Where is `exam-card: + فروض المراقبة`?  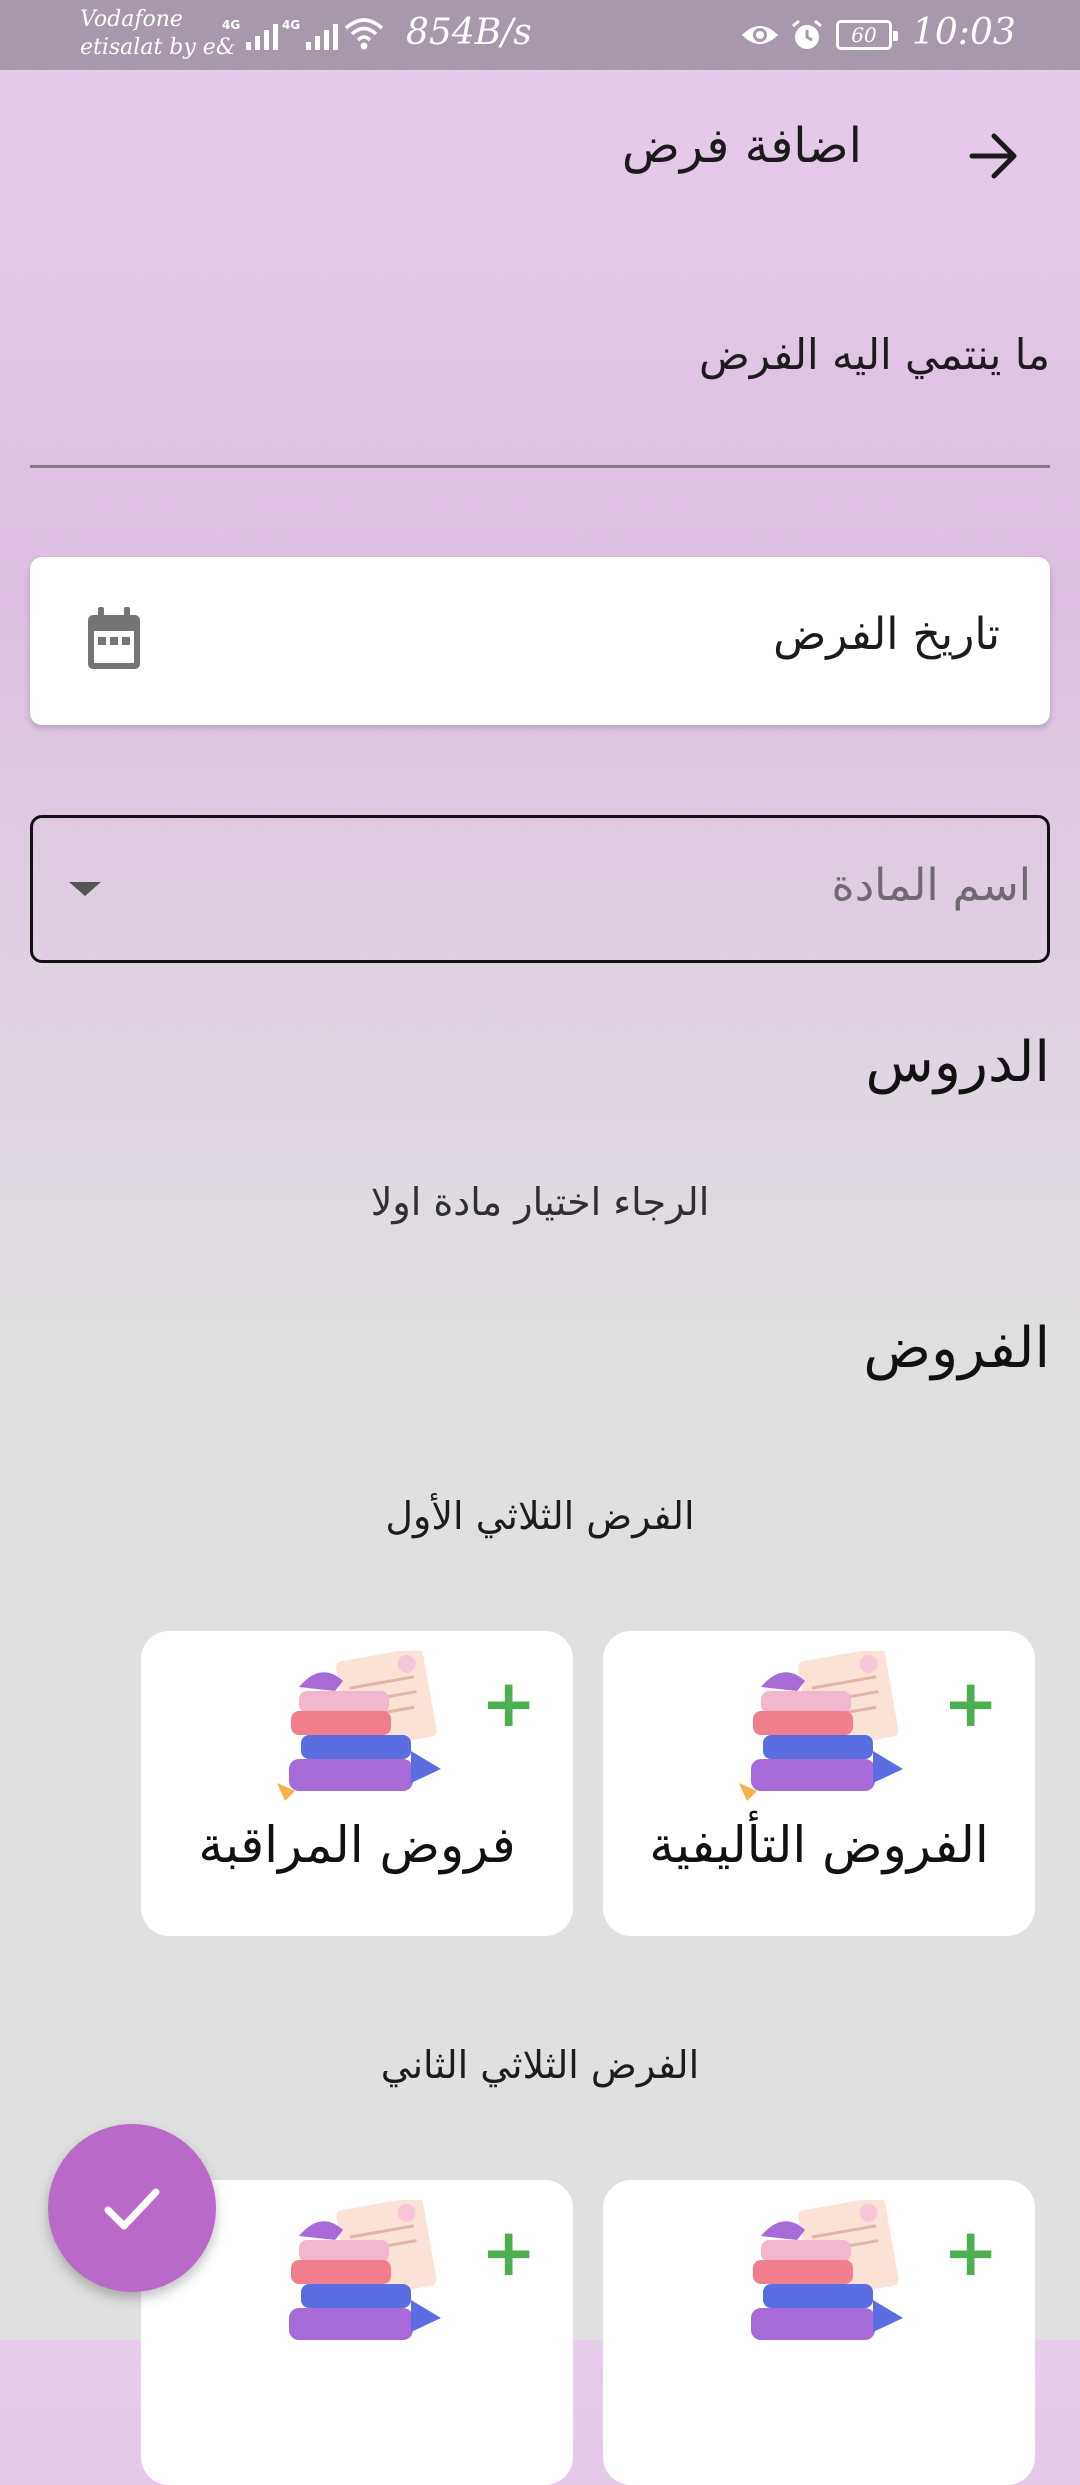 exam-card: + فروض المراقبة is located at coordinates (357, 1783).